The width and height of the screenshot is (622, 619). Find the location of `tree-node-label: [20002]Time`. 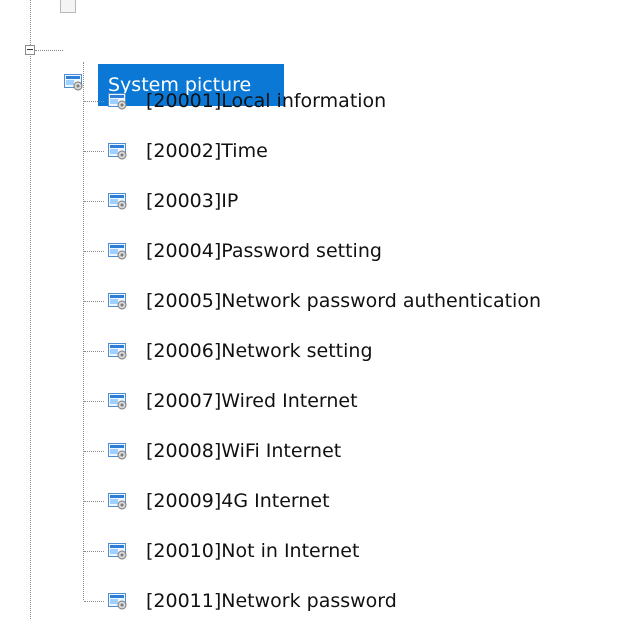

tree-node-label: [20002]Time is located at coordinates (207, 151).